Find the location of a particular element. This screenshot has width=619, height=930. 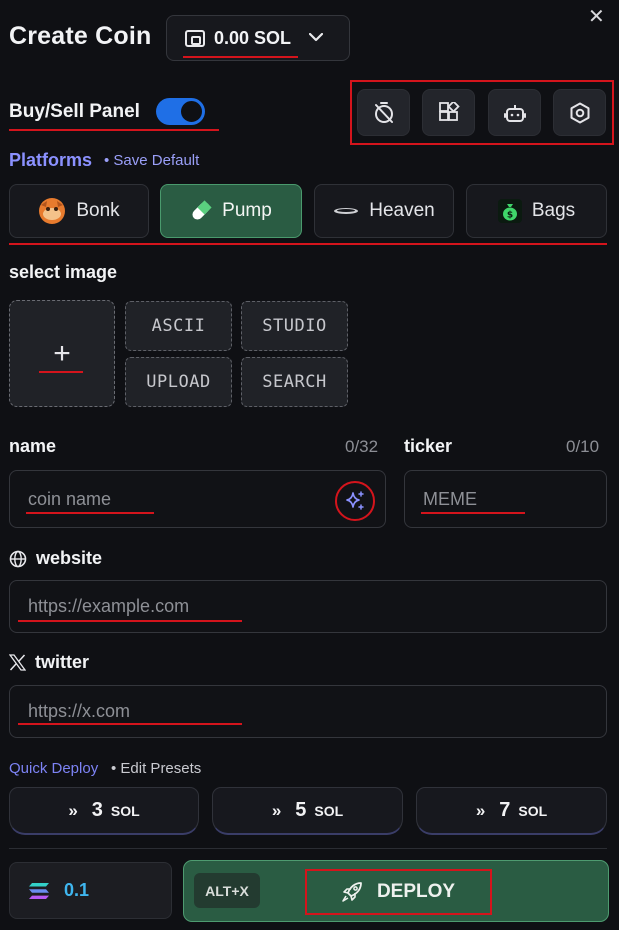

twitter-label-row: twitter is located at coordinates (49, 662).